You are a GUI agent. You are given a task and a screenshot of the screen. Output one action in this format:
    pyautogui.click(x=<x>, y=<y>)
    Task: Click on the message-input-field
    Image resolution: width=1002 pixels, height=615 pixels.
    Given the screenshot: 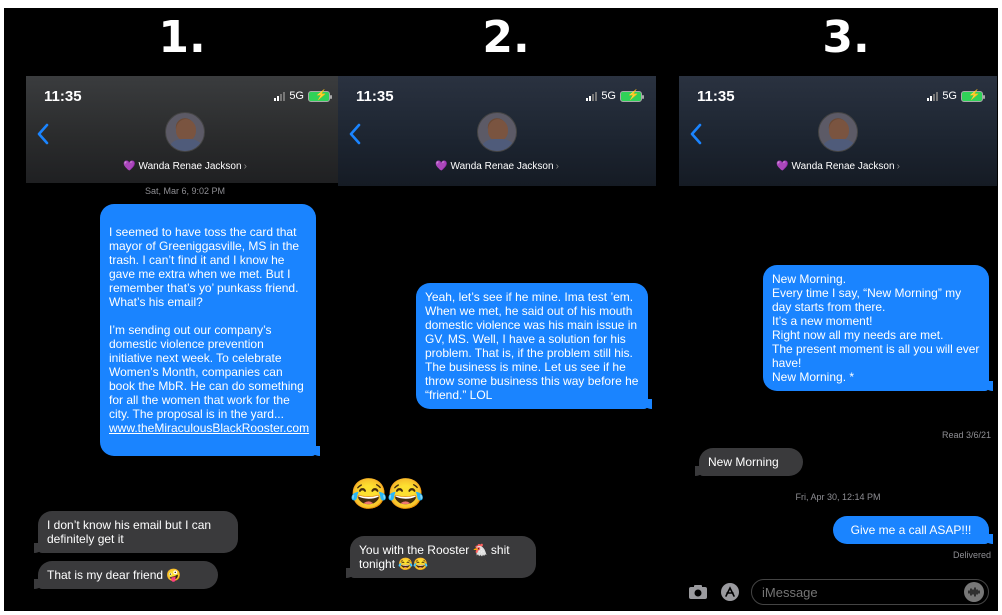 What is the action you would take?
    pyautogui.click(x=870, y=592)
    